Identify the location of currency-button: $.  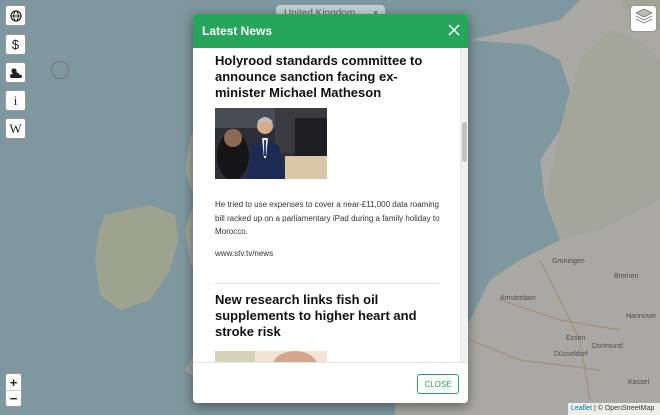
(15, 44).